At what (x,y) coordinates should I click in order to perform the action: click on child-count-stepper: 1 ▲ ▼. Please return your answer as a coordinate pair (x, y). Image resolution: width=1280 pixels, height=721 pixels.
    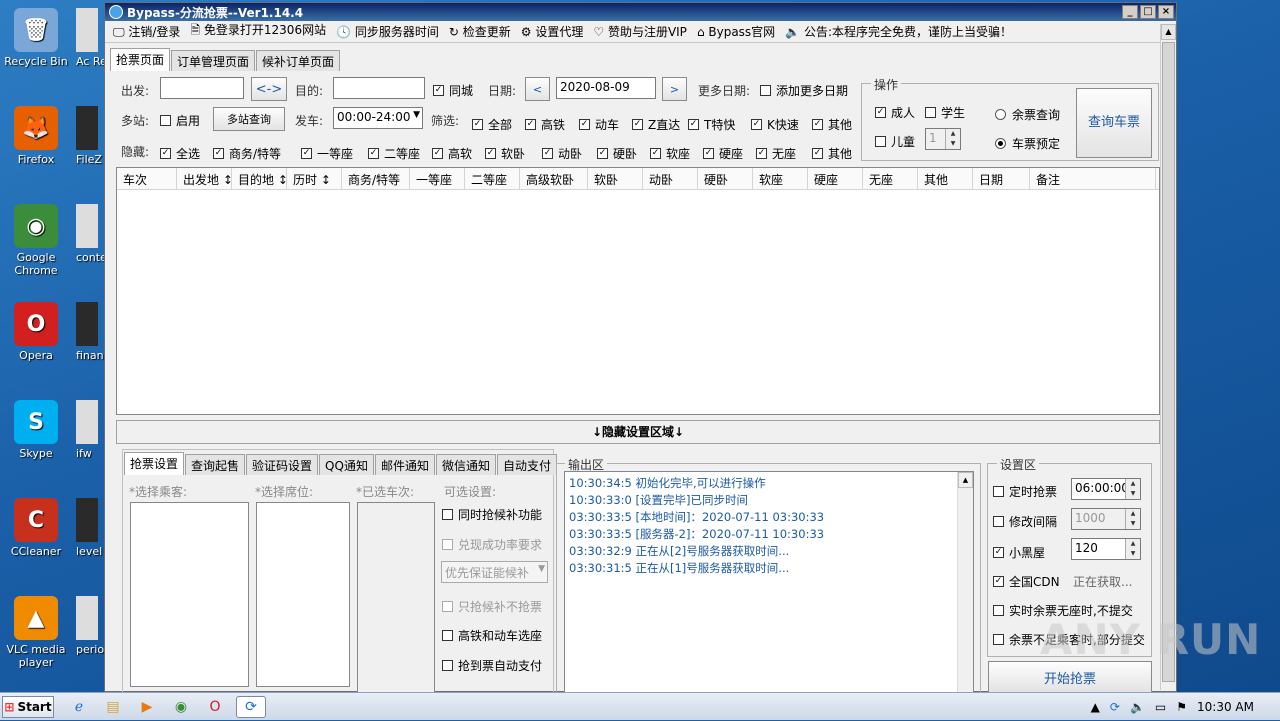
    Looking at the image, I should click on (943, 139).